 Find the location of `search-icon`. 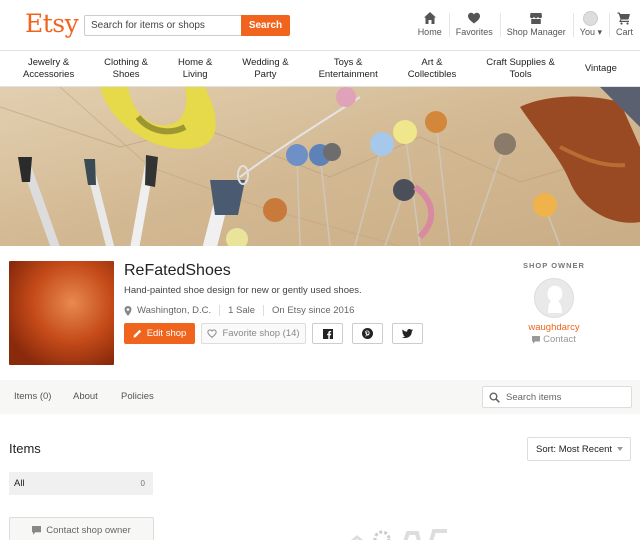

search-icon is located at coordinates (494, 397).